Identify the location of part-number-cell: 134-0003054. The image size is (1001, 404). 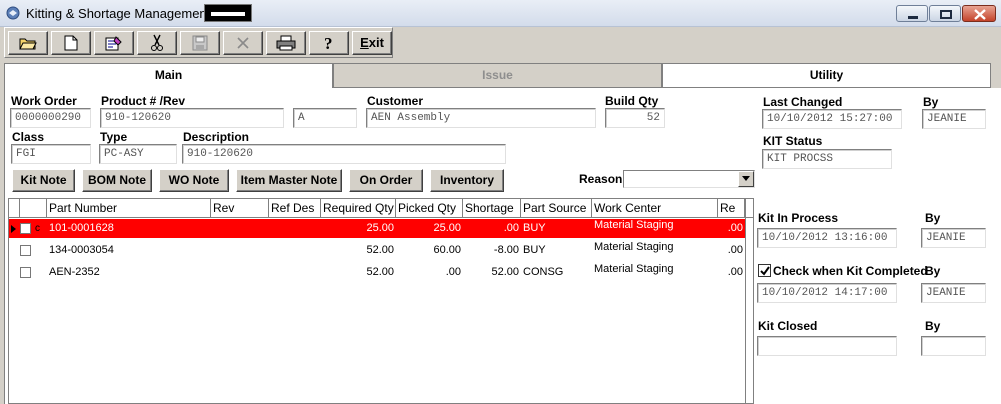
(81, 250).